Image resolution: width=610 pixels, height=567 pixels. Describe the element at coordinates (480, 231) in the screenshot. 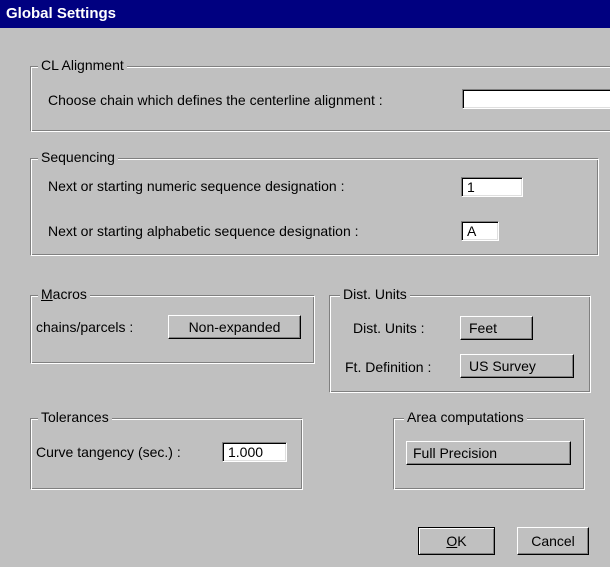

I see `alphabetic-sequence-input: A` at that location.